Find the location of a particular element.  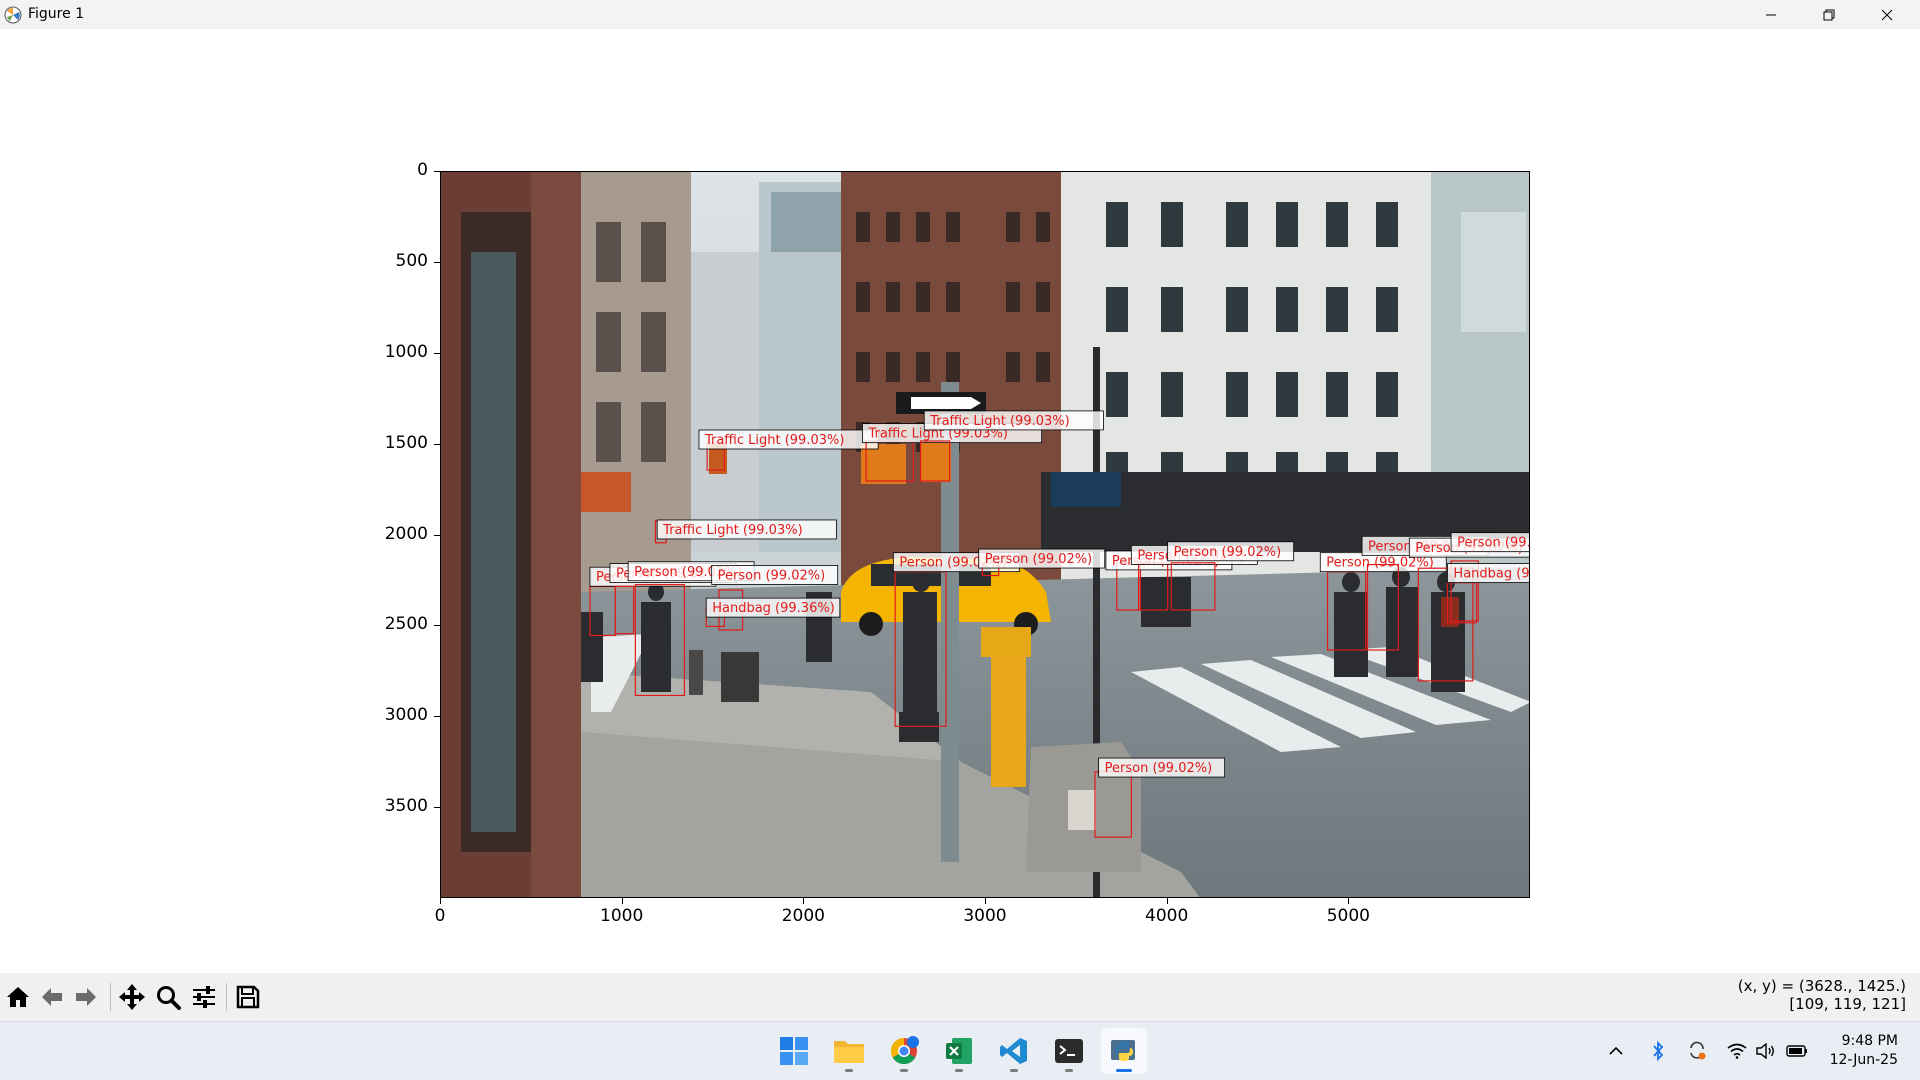

home-icon is located at coordinates (18, 997).